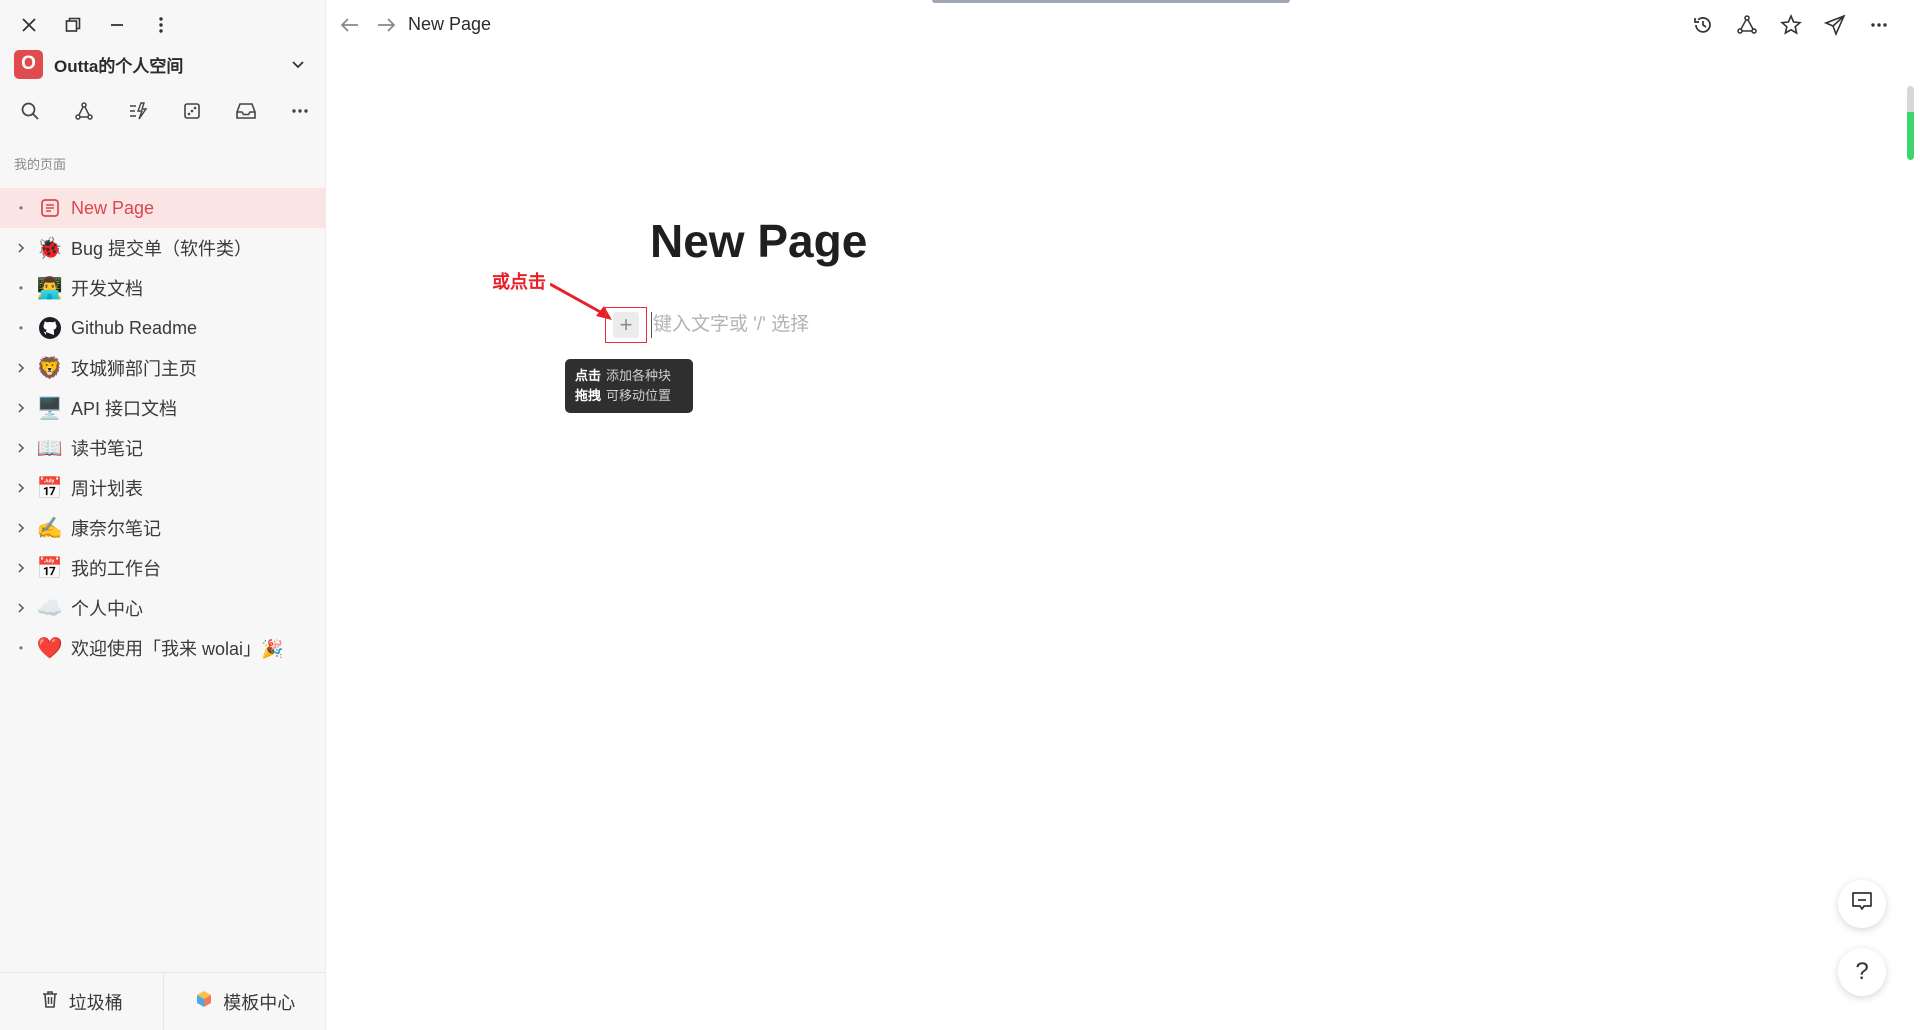  I want to click on section-title-my-pages: 我的页面, so click(40, 164).